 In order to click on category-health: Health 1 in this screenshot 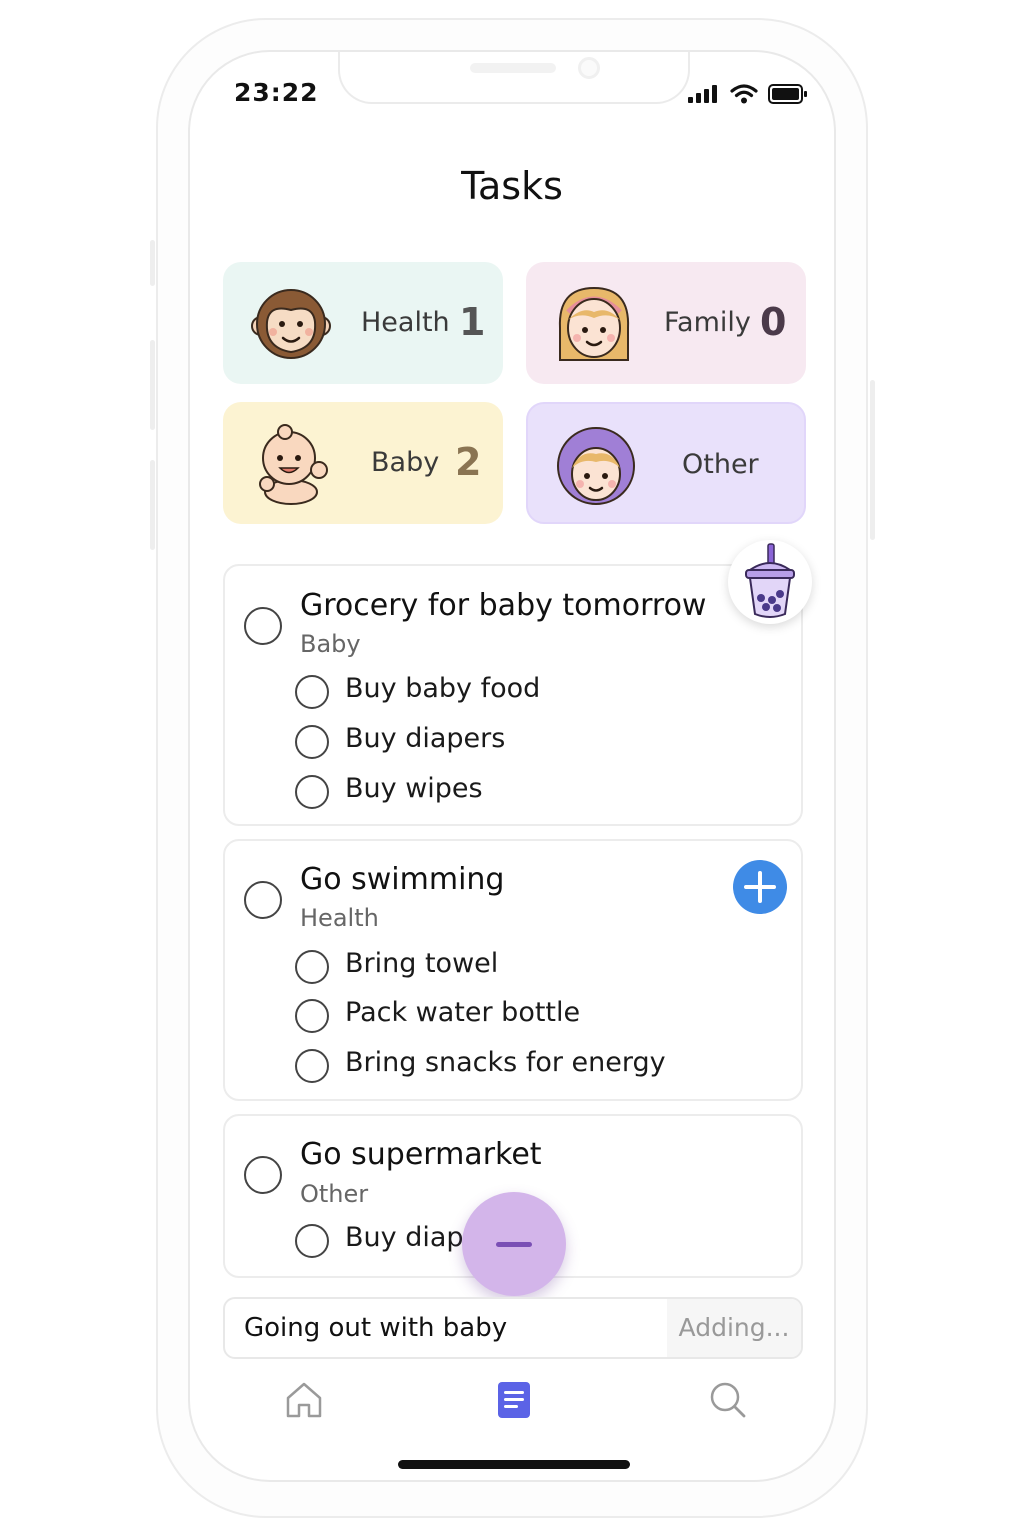, I will do `click(363, 323)`.